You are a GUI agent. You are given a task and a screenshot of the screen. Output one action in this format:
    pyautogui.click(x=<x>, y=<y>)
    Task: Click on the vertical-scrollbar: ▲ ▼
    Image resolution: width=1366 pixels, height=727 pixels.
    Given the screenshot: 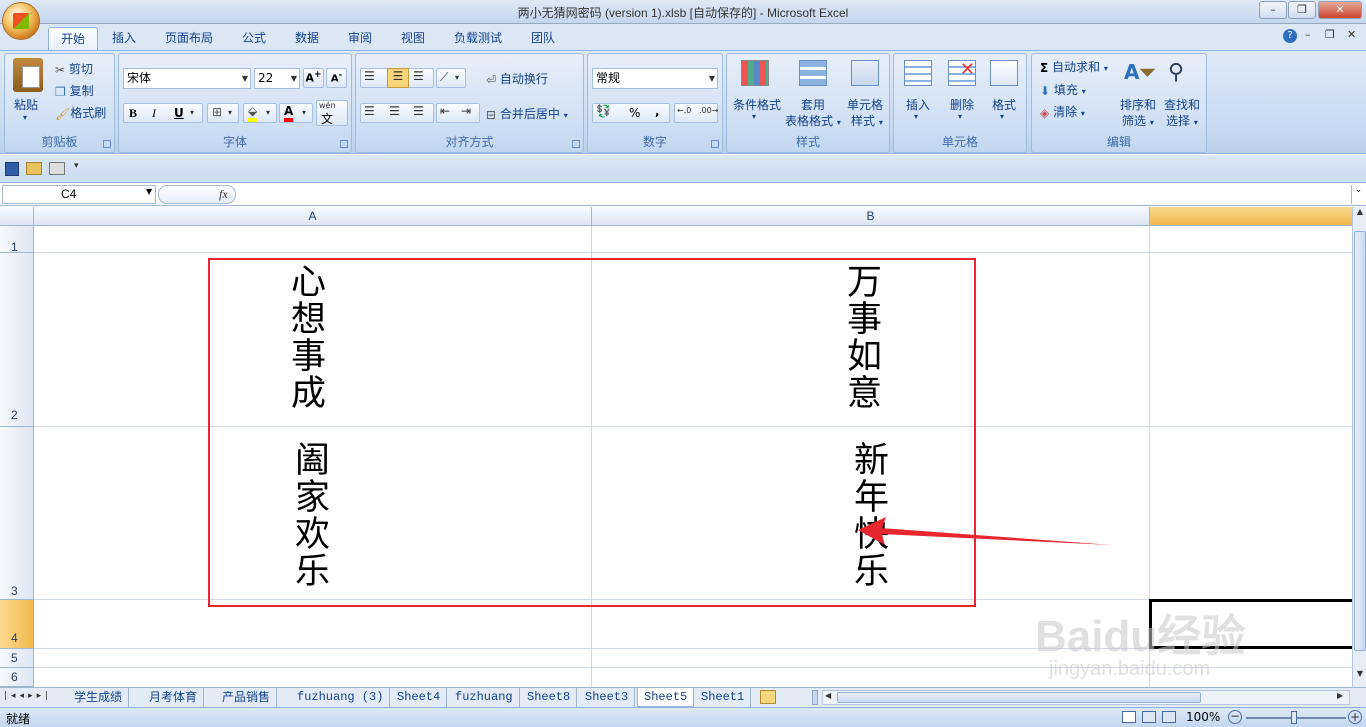 What is the action you would take?
    pyautogui.click(x=1359, y=447)
    